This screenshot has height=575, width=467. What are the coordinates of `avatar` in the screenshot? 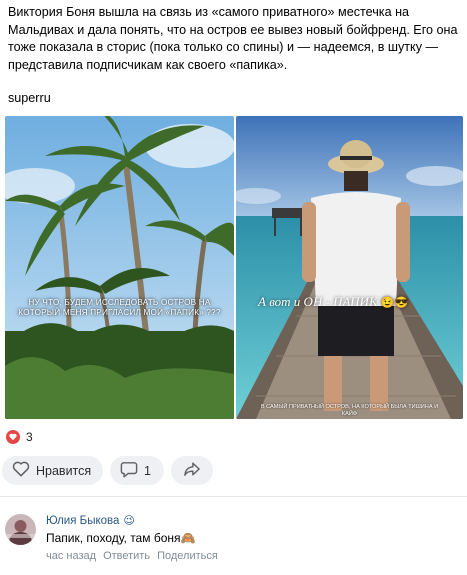 It's located at (20, 529).